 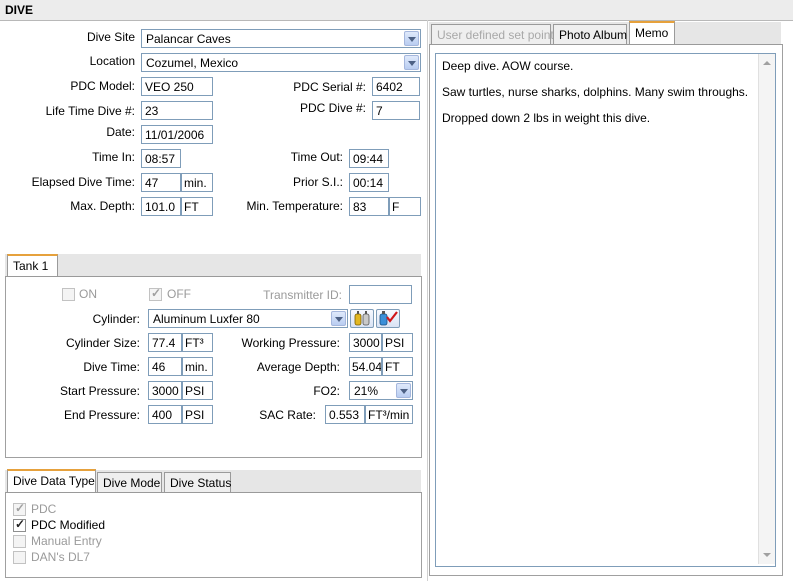 What do you see at coordinates (381, 390) in the screenshot?
I see `fo2-select: 21%` at bounding box center [381, 390].